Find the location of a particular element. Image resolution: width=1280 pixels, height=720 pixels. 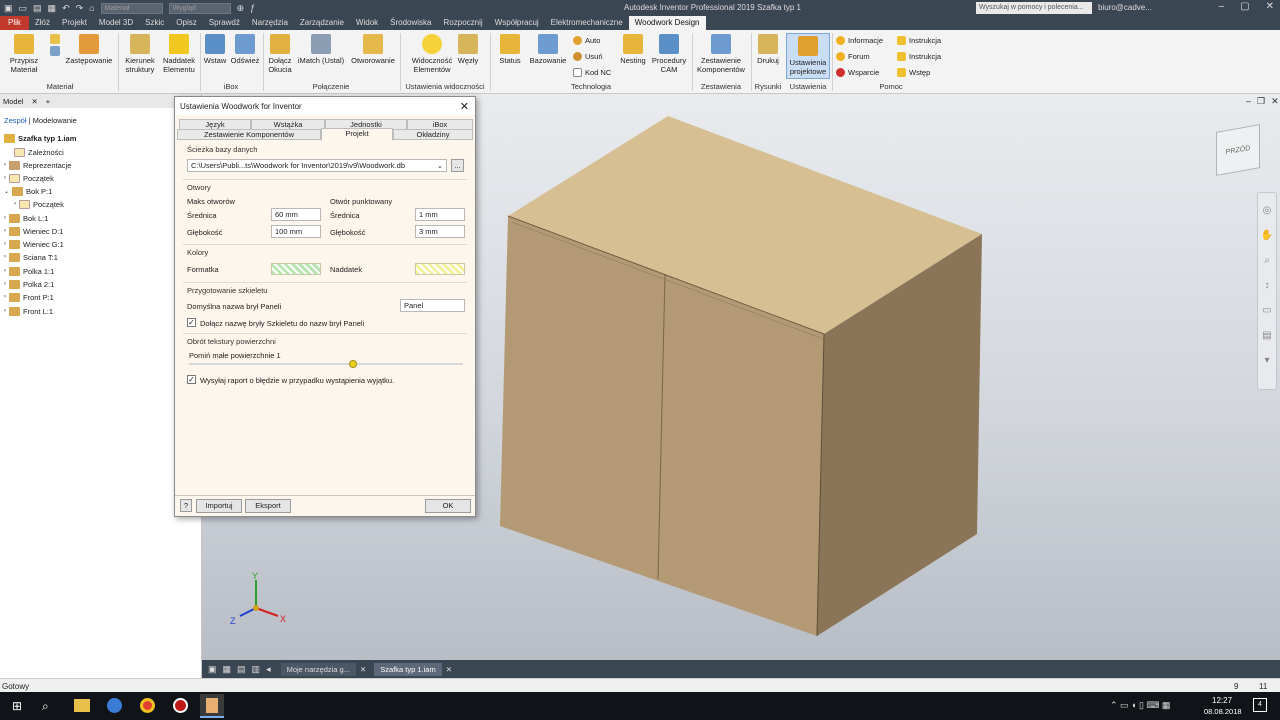

tree-item: › Wieniec G:1 is located at coordinates (34, 244).